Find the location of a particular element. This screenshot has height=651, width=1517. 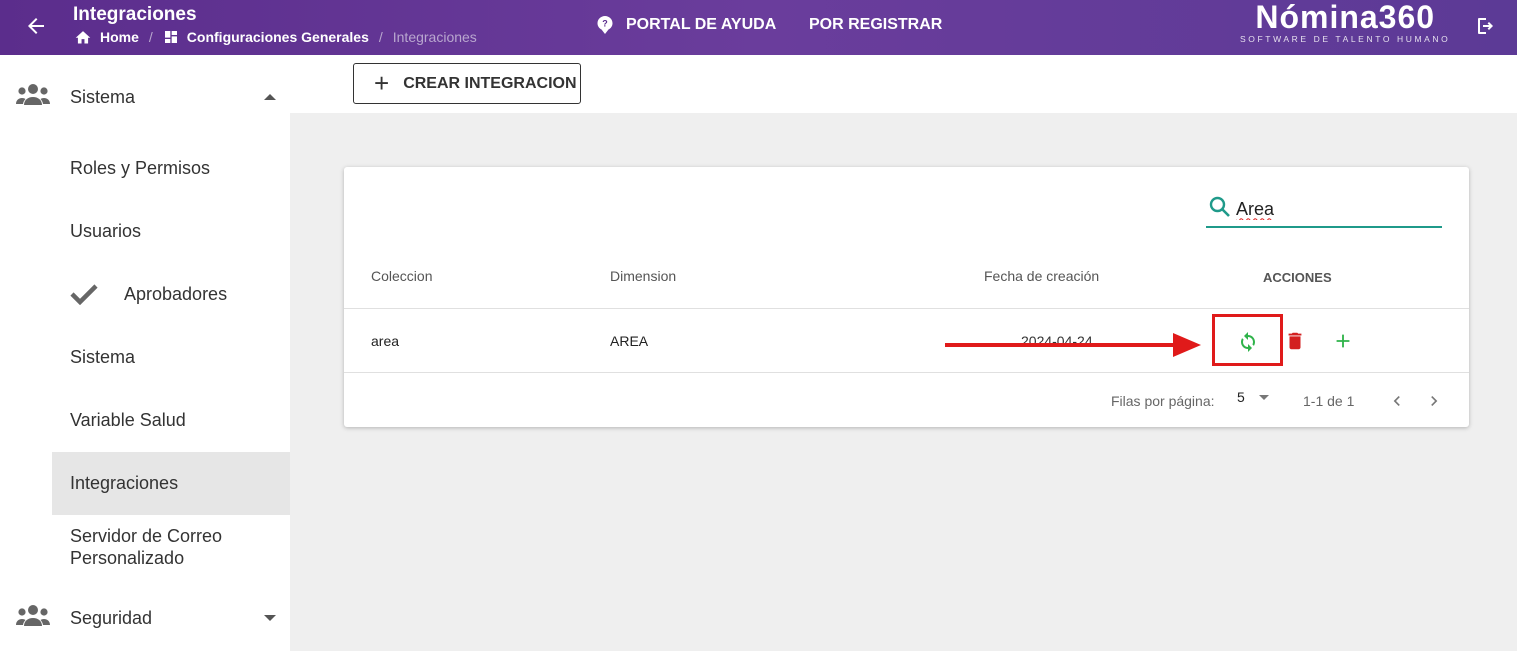

register-link: POR REGISTRAR is located at coordinates (875, 25).